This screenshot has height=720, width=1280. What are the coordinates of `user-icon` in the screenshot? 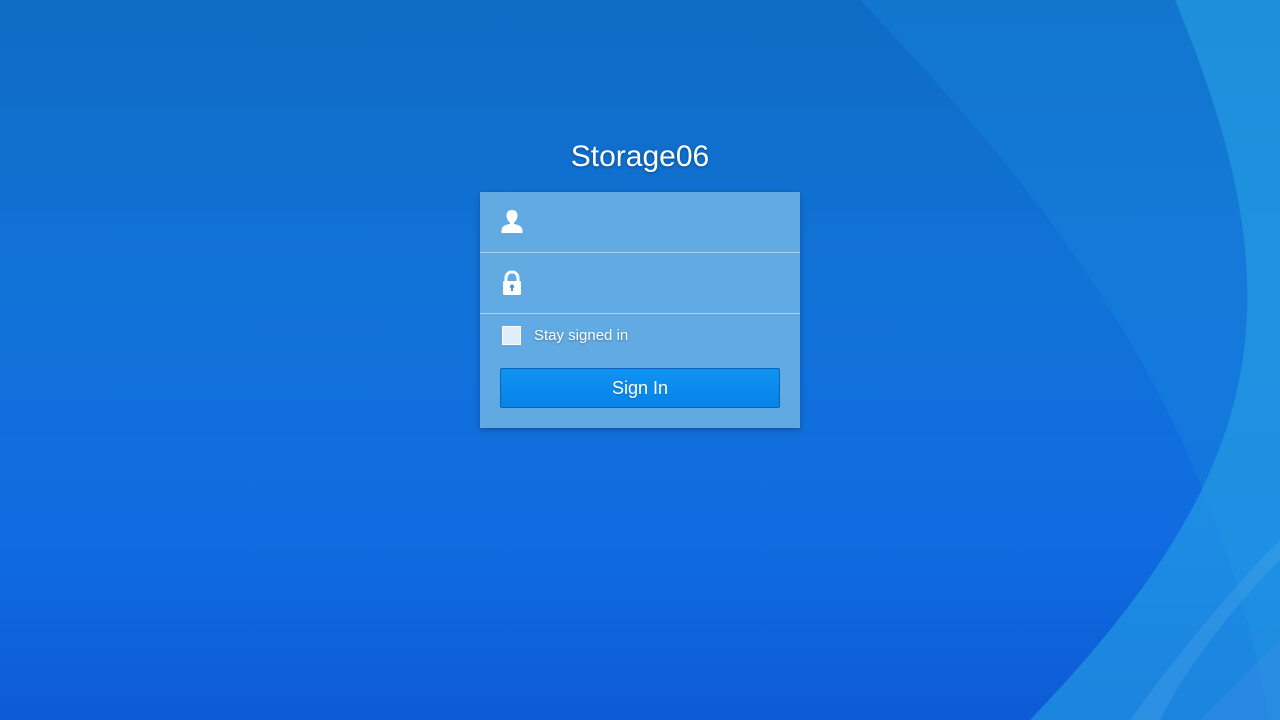 It's located at (512, 221).